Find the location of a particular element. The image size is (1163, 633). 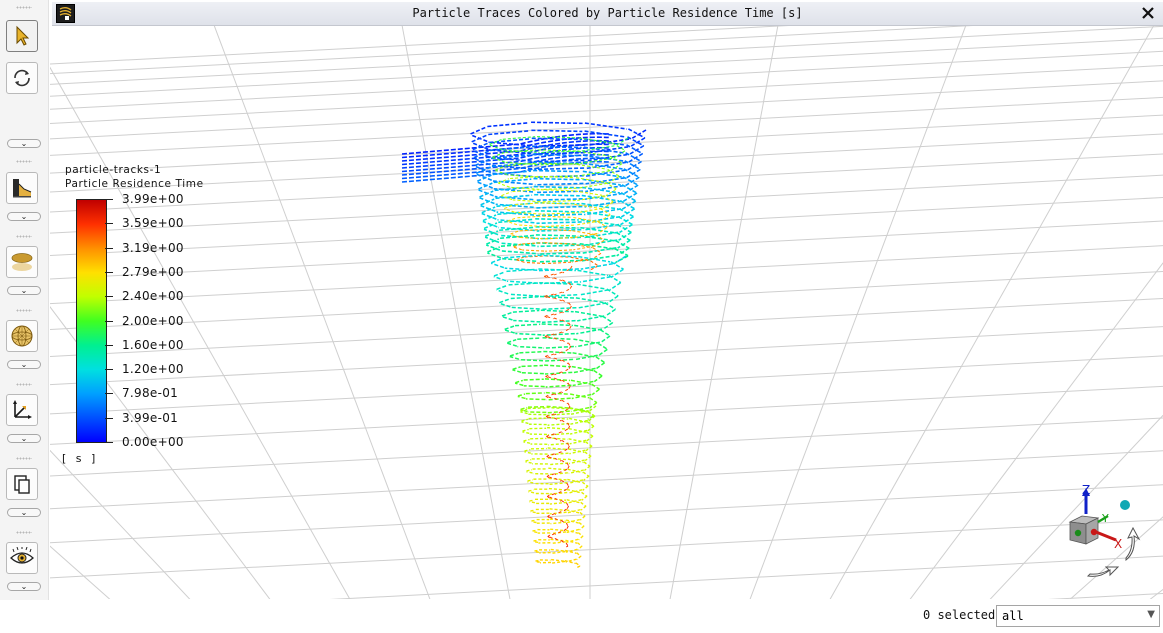

view-icon is located at coordinates (22, 555).